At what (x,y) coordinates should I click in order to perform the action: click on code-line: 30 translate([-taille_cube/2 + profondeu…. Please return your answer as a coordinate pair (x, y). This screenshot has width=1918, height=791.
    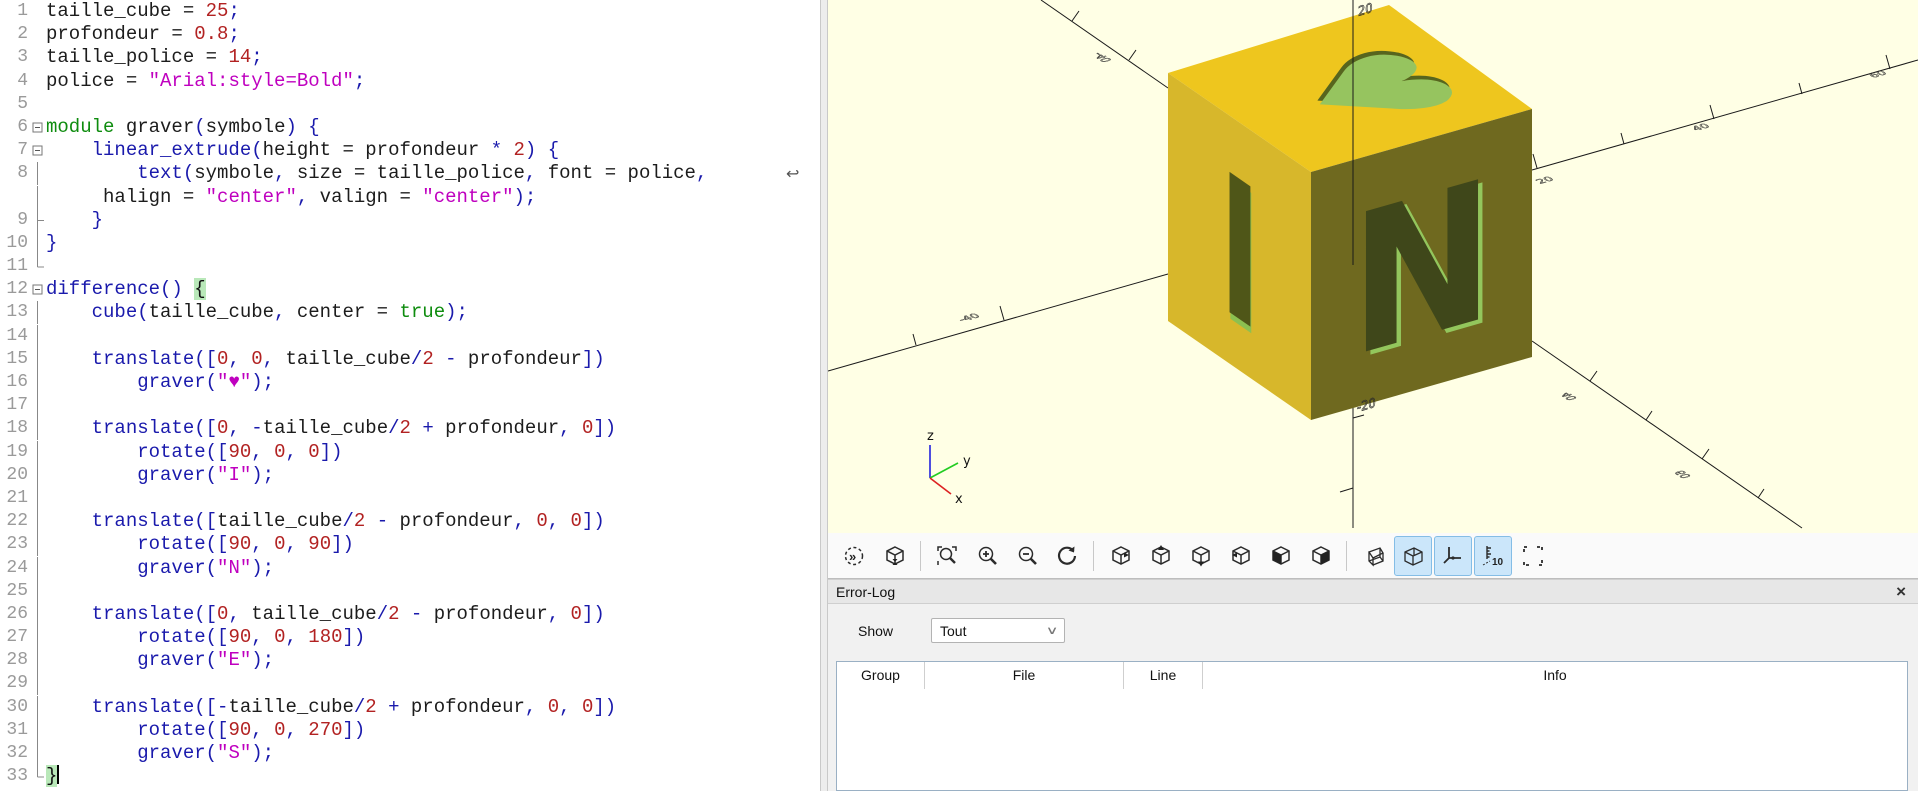
    Looking at the image, I should click on (410, 707).